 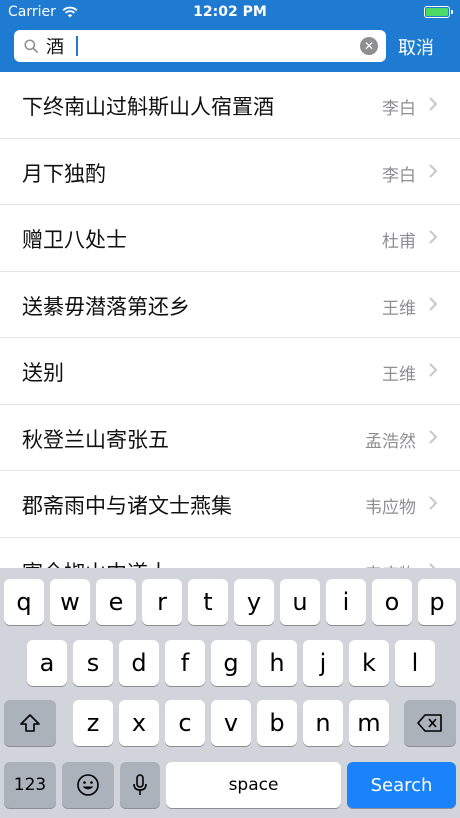 What do you see at coordinates (93, 663) in the screenshot?
I see `key-s: s` at bounding box center [93, 663].